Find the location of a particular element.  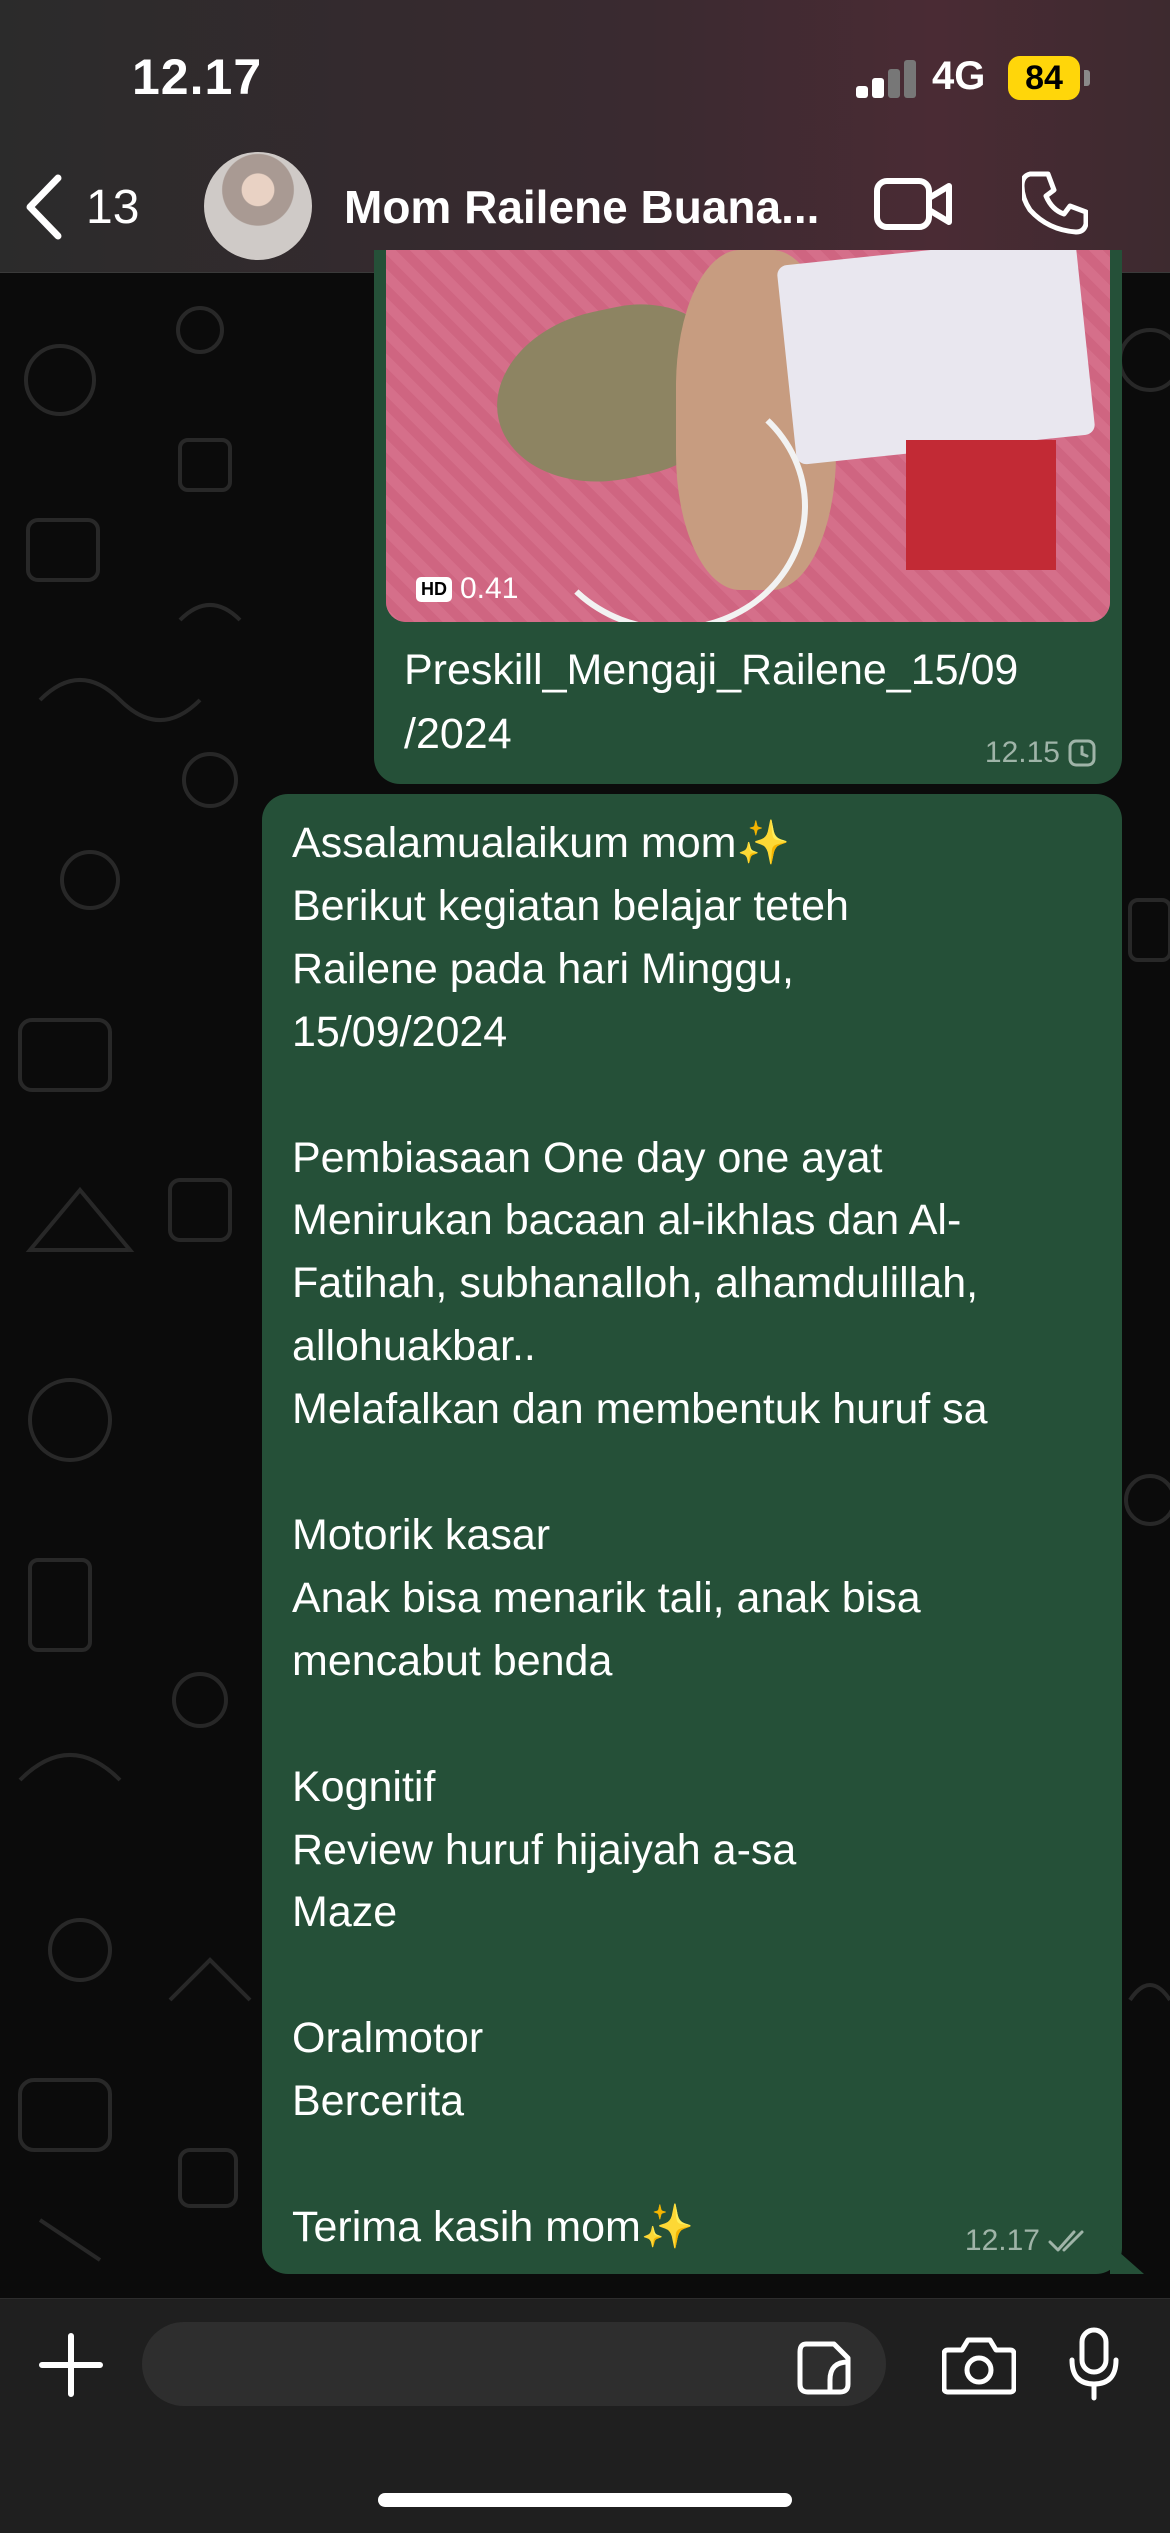

double-check-icon is located at coordinates (1066, 2241).